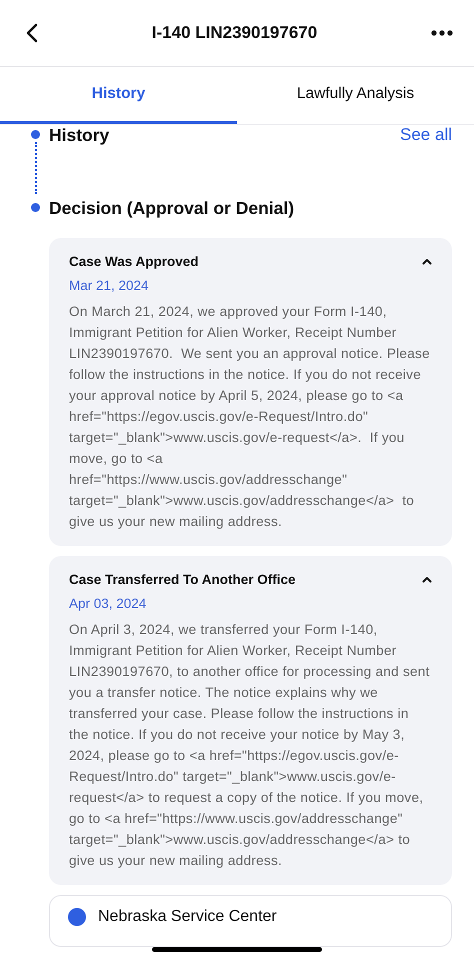  Describe the element at coordinates (79, 135) in the screenshot. I see `step-title: History` at that location.